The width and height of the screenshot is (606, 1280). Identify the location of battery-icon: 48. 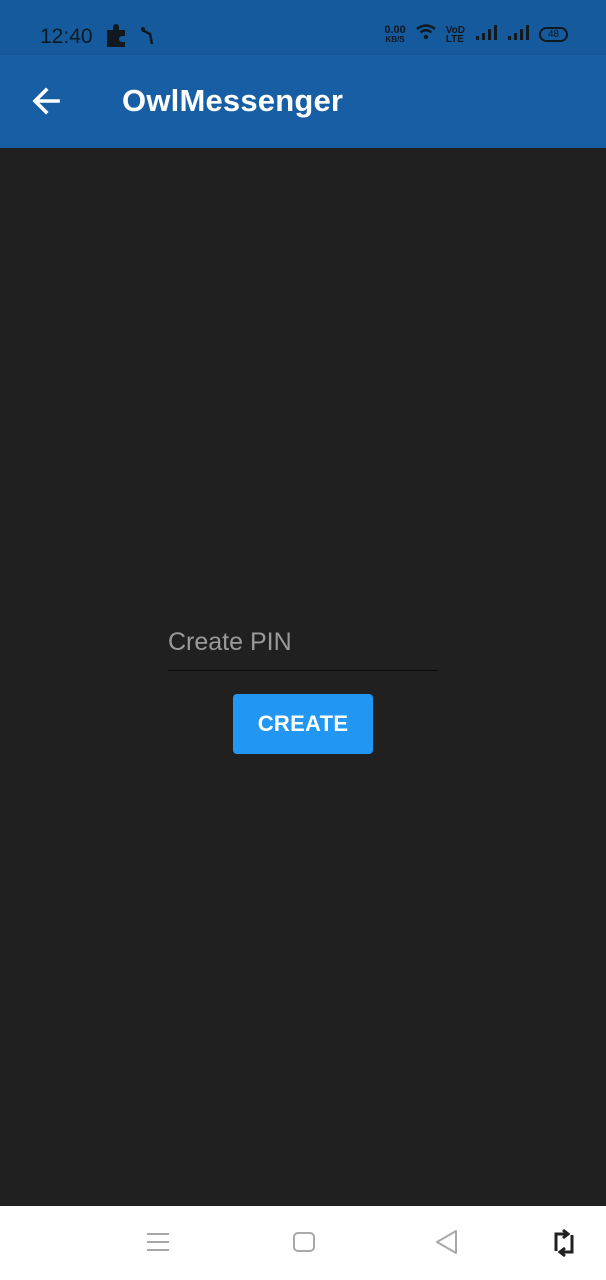
(553, 34).